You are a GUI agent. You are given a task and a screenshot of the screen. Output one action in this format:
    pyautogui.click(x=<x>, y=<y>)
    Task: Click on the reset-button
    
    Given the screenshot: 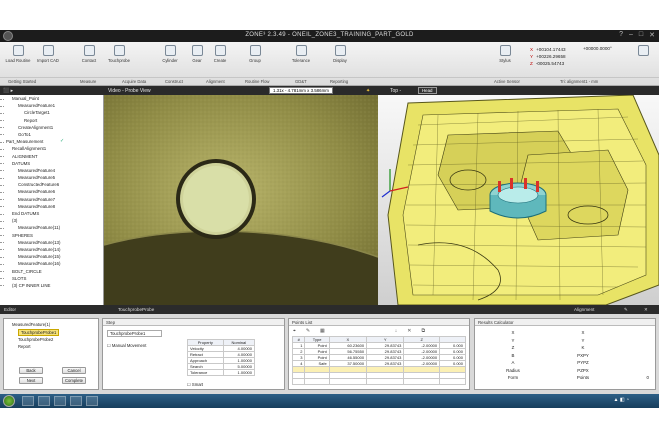 What is the action you would take?
    pyautogui.click(x=643, y=51)
    